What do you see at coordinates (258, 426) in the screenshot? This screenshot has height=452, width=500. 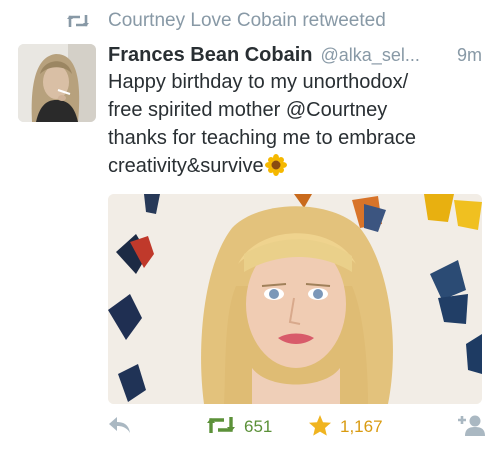 I see `retweet-count: 651` at bounding box center [258, 426].